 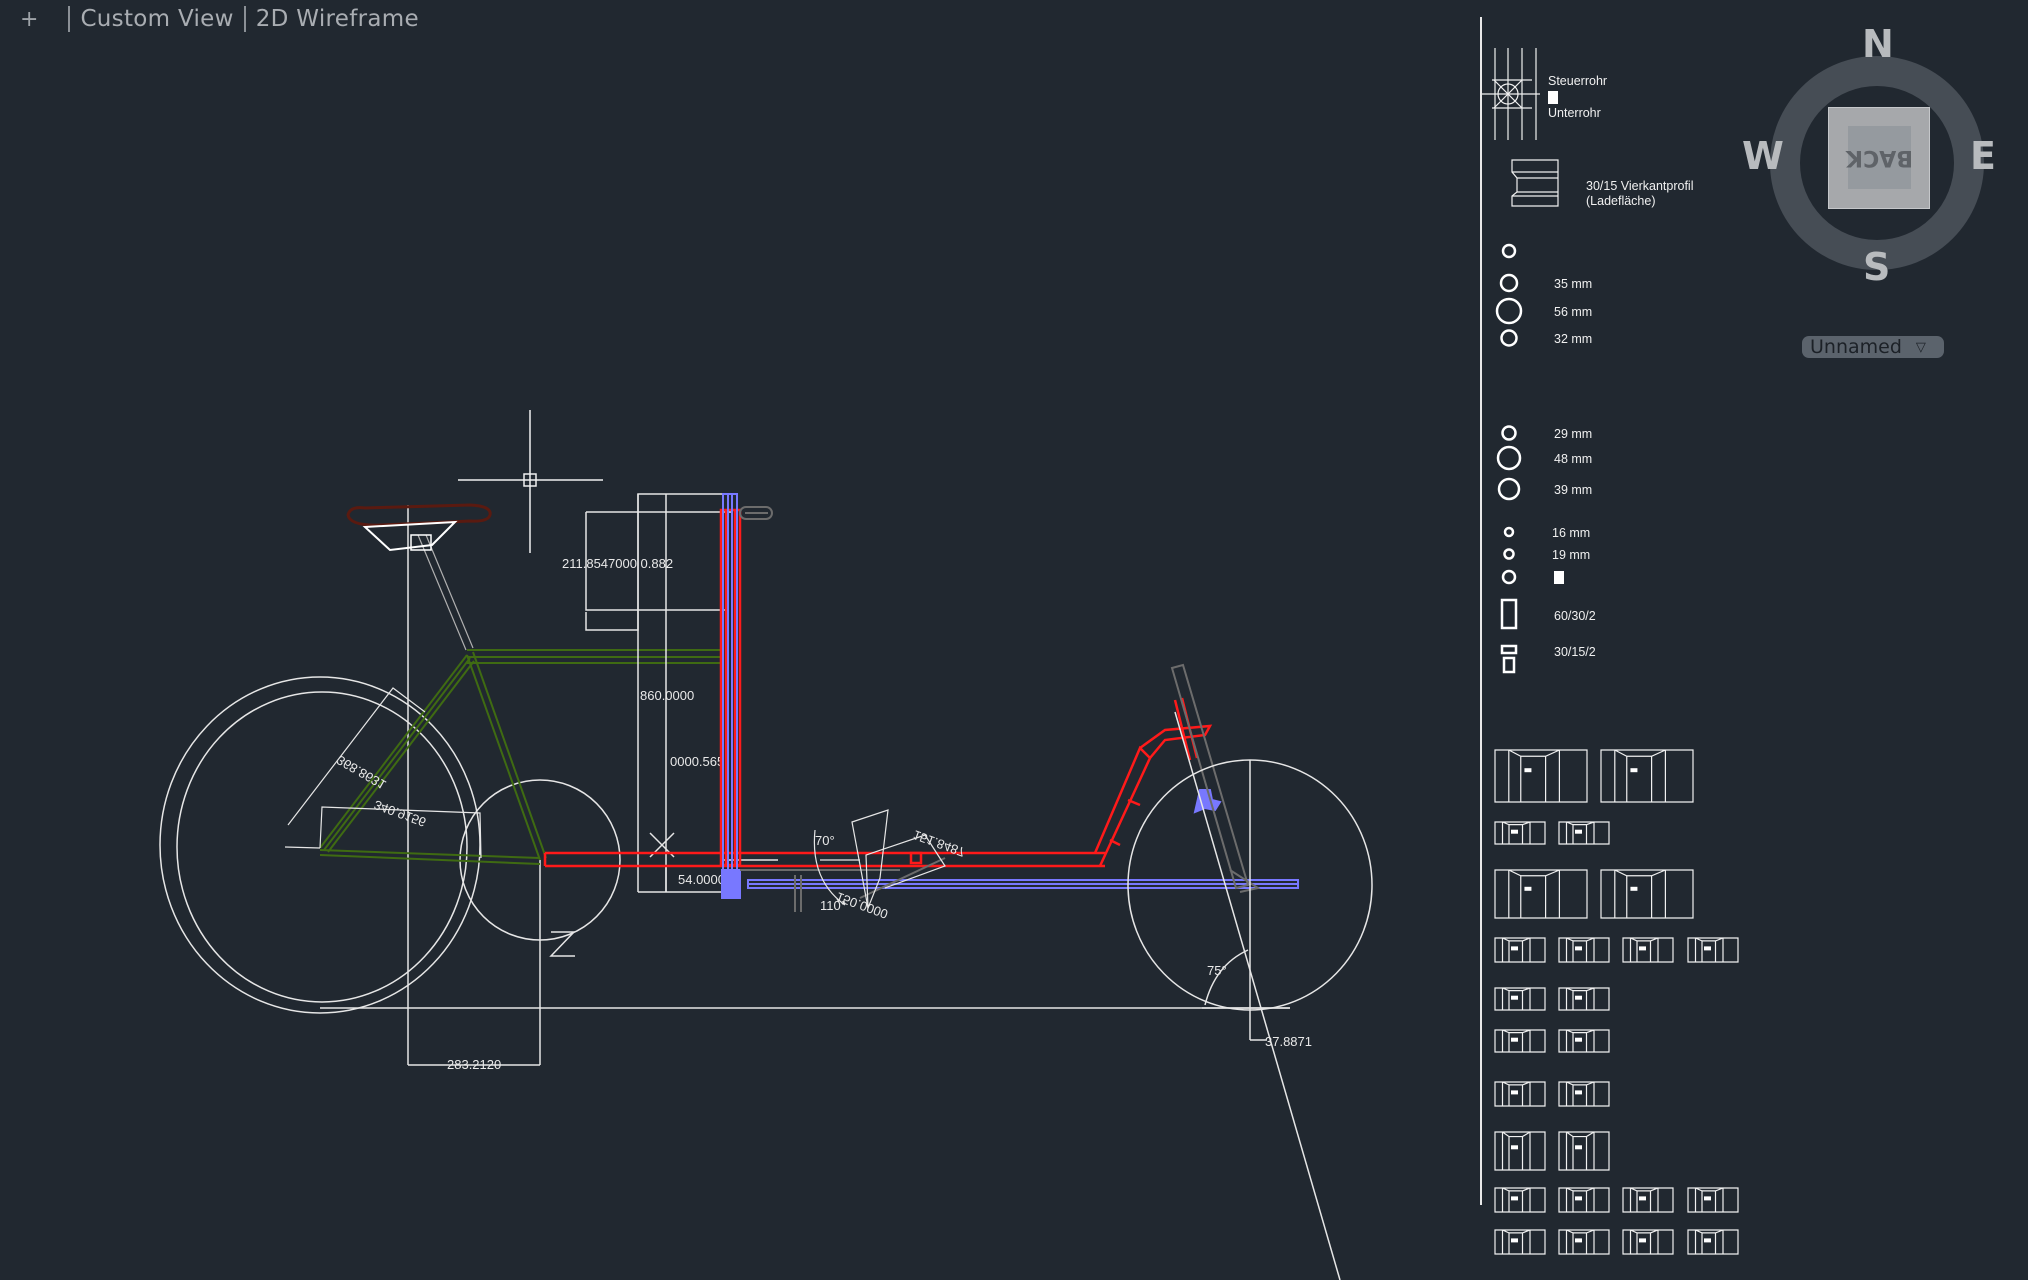 I want to click on compass-north: N, so click(x=1878, y=44).